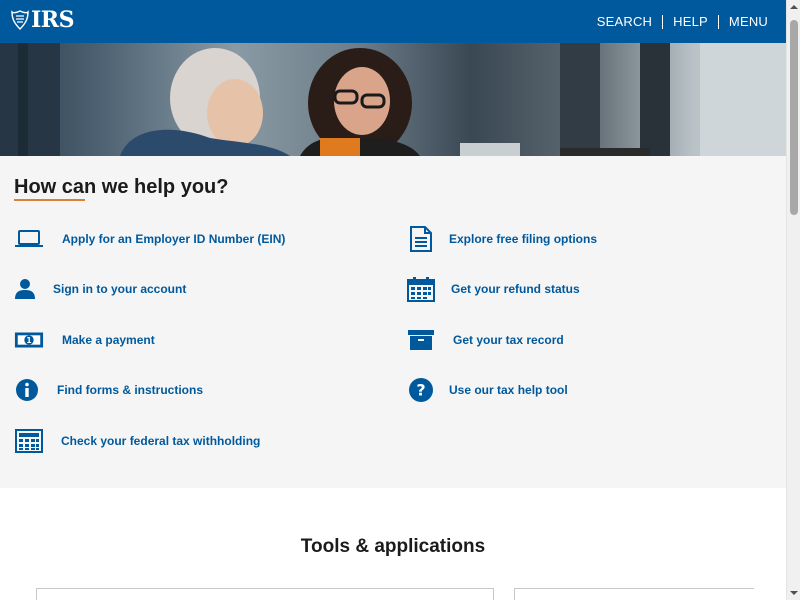  I want to click on help-link-label: Get your tax record, so click(508, 340).